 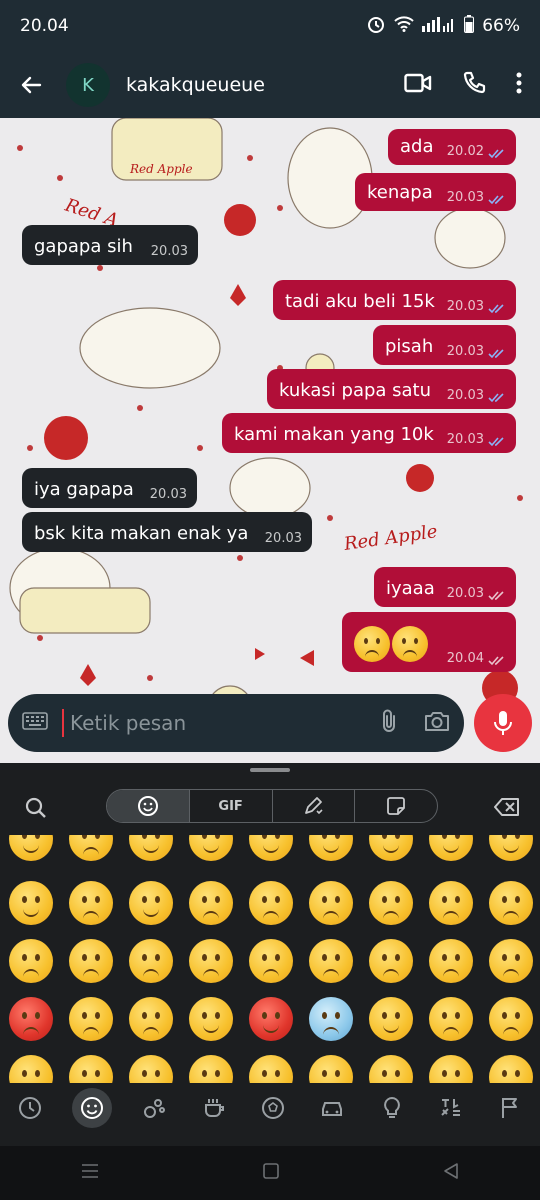 What do you see at coordinates (394, 300) in the screenshot?
I see `message-bubble: tadi aku beli 15k 20.03` at bounding box center [394, 300].